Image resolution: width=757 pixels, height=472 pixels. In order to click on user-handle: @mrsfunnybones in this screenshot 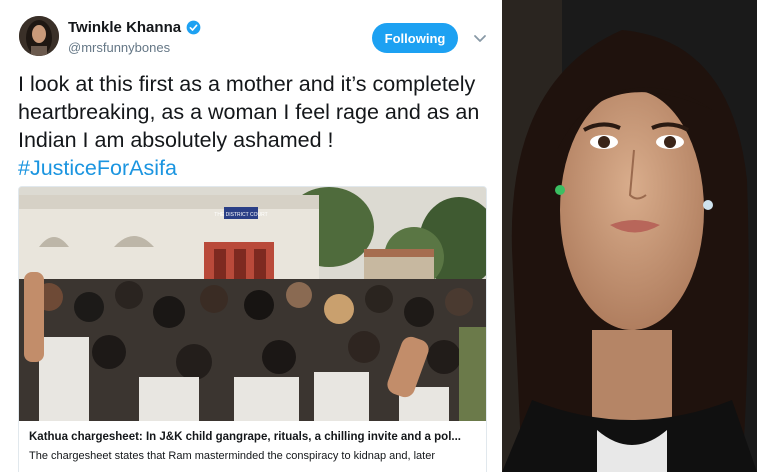, I will do `click(119, 47)`.